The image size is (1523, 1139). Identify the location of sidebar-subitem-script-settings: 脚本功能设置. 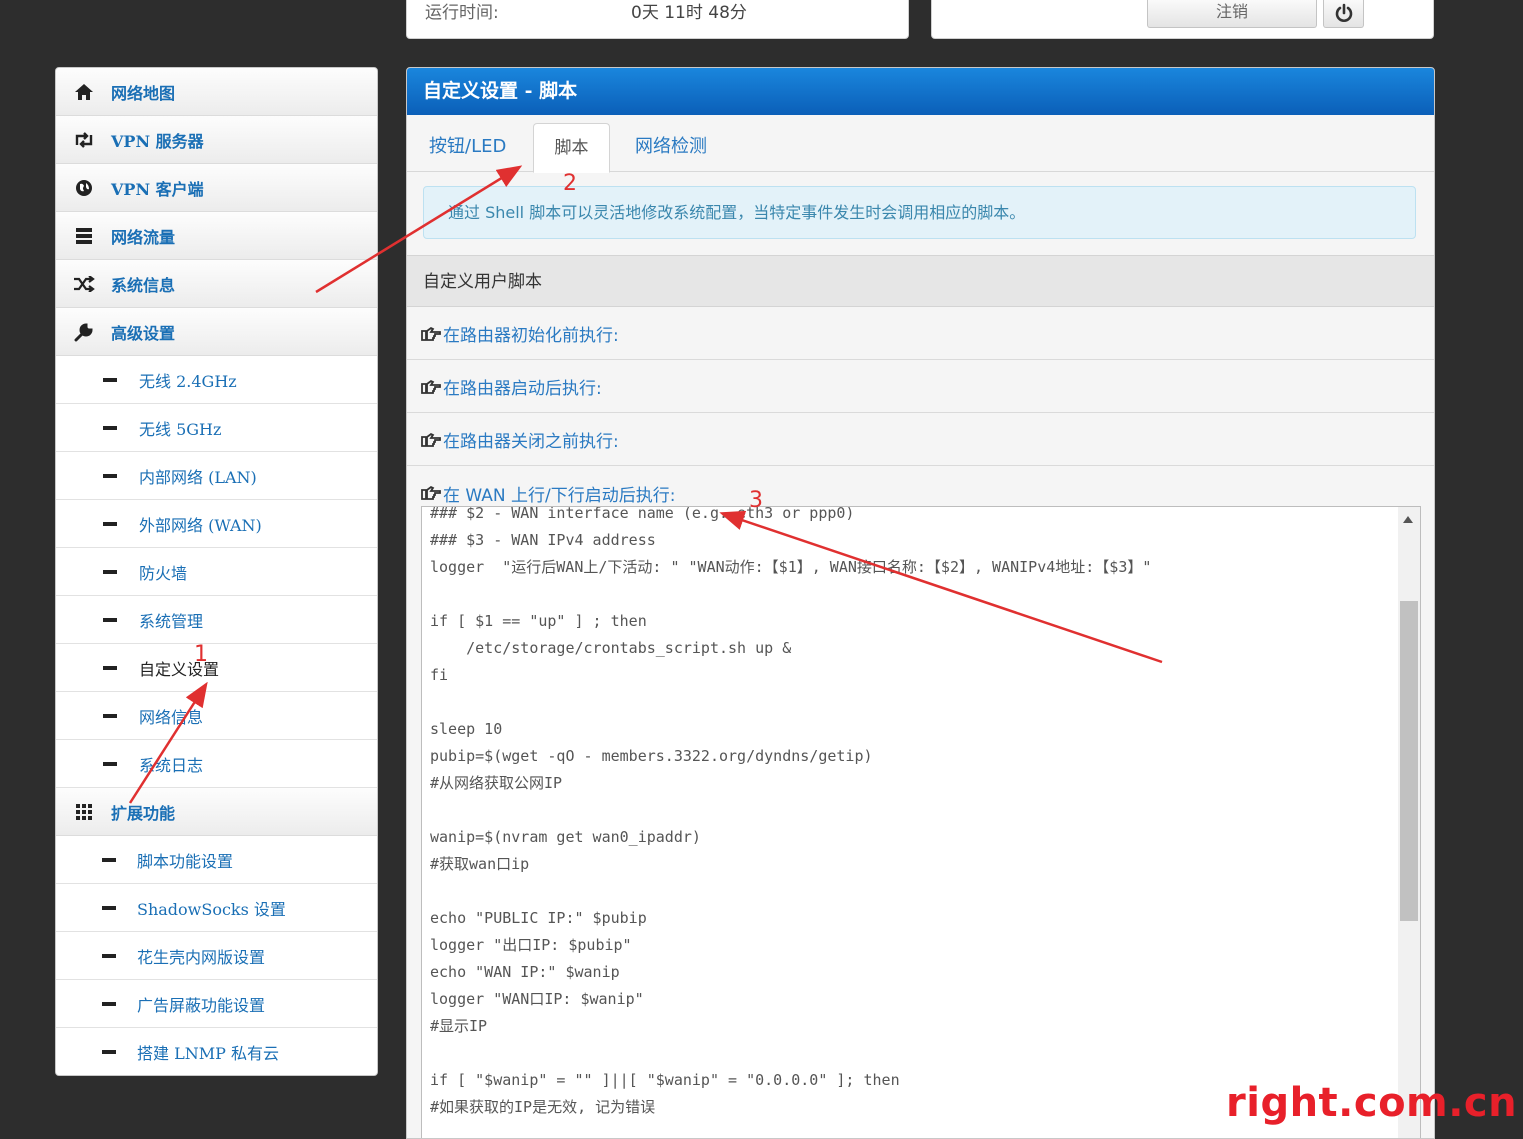
(216, 860).